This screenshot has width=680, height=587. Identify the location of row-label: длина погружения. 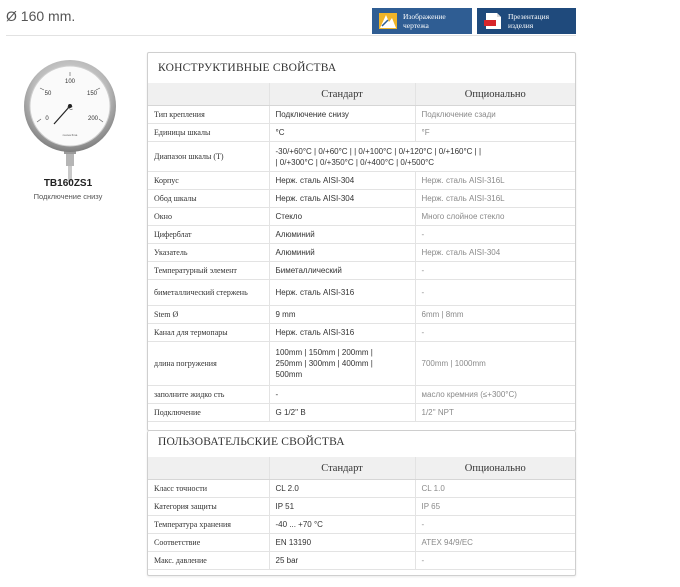
(208, 363).